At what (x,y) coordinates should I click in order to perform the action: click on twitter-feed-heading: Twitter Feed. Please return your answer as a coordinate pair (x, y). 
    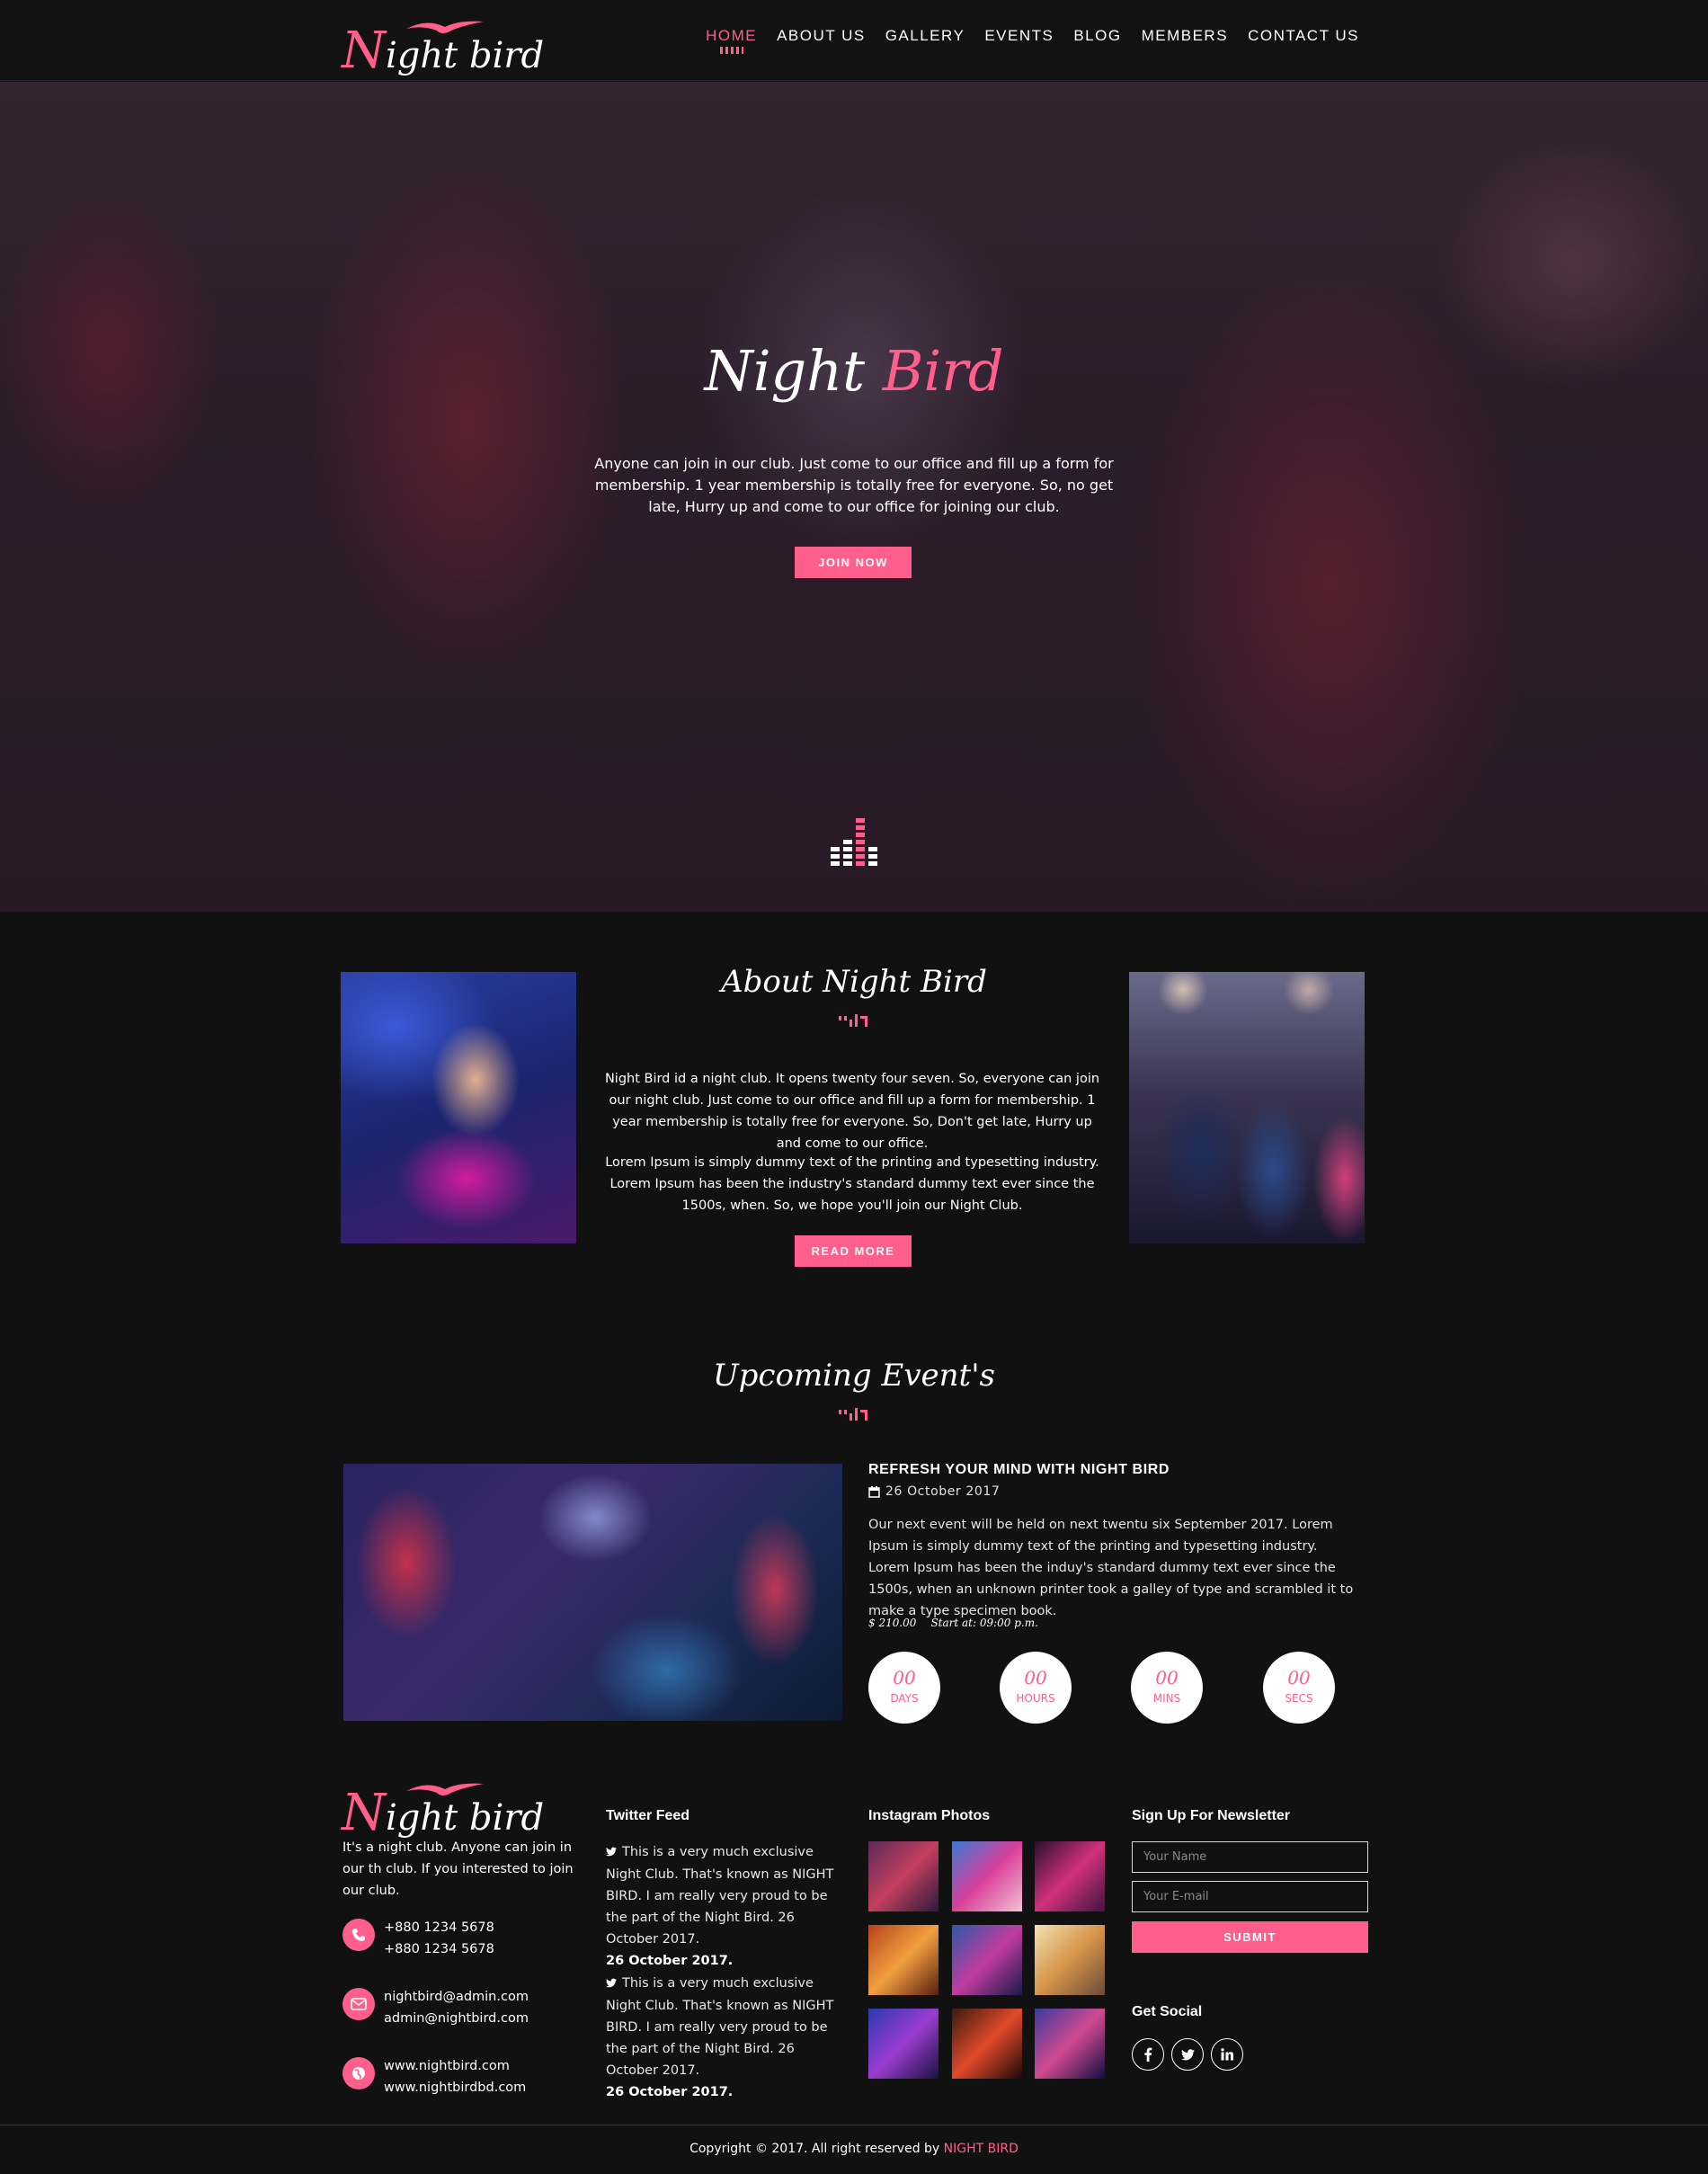
    Looking at the image, I should click on (648, 1816).